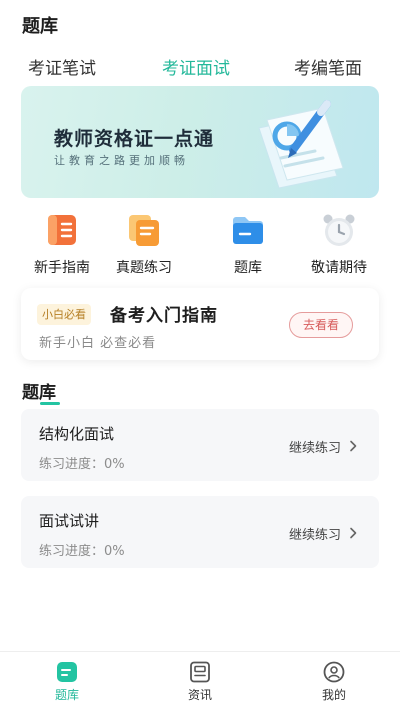 Image resolution: width=400 pixels, height=711 pixels. I want to click on must-read-badge: 小白必看, so click(64, 314).